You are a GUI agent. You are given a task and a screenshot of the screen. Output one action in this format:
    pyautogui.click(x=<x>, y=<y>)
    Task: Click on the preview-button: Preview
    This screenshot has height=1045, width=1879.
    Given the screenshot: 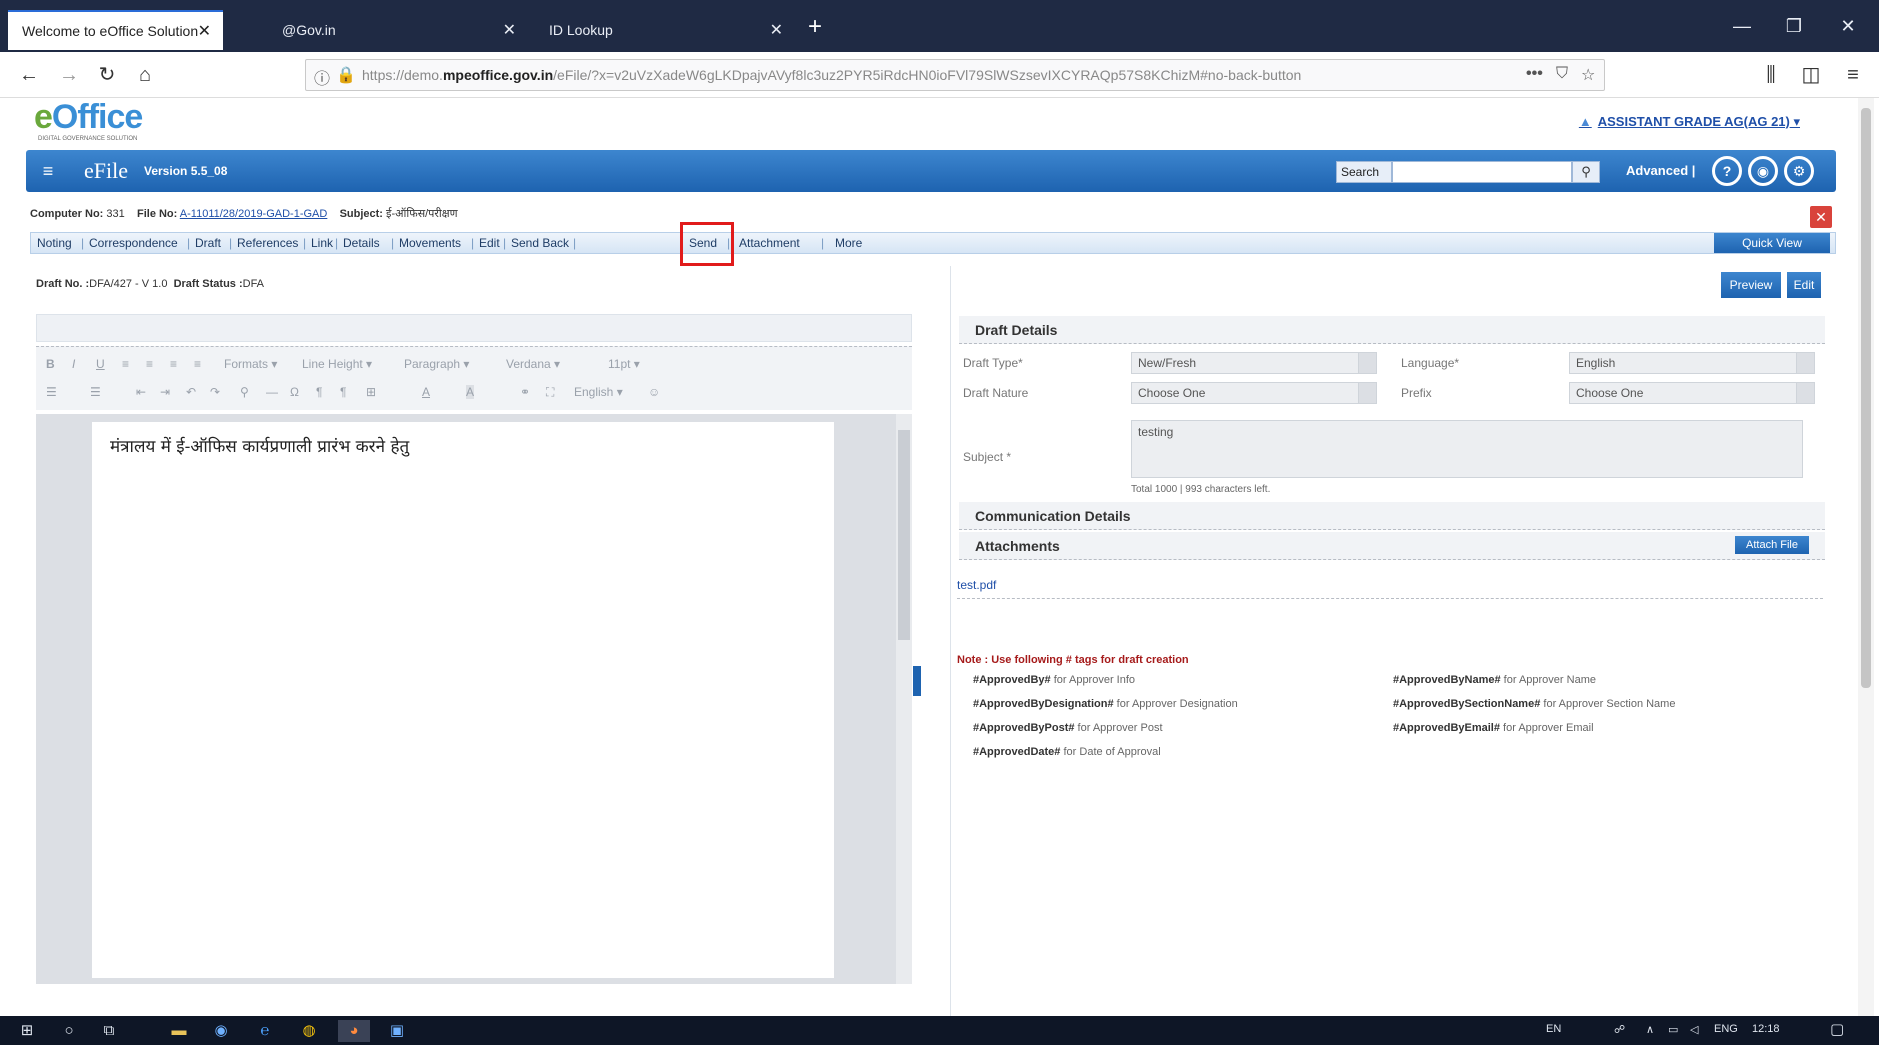 What is the action you would take?
    pyautogui.click(x=1751, y=285)
    